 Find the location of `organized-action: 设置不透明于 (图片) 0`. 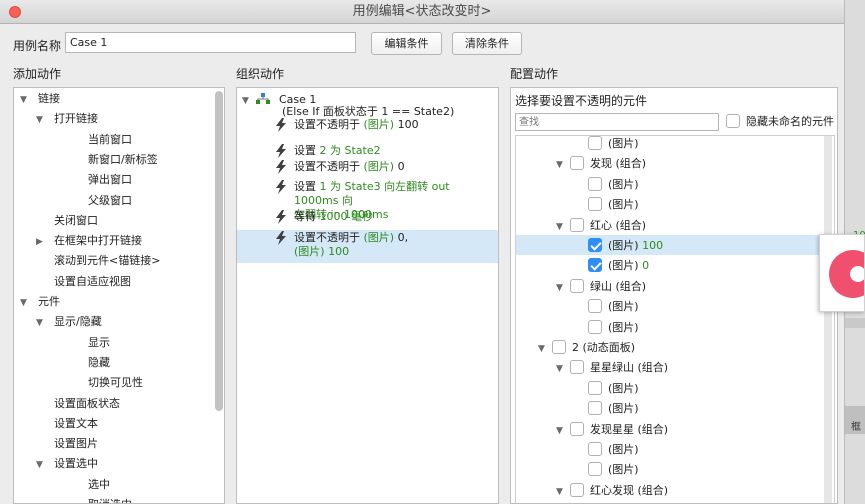

organized-action: 设置不透明于 (图片) 0 is located at coordinates (385, 167).